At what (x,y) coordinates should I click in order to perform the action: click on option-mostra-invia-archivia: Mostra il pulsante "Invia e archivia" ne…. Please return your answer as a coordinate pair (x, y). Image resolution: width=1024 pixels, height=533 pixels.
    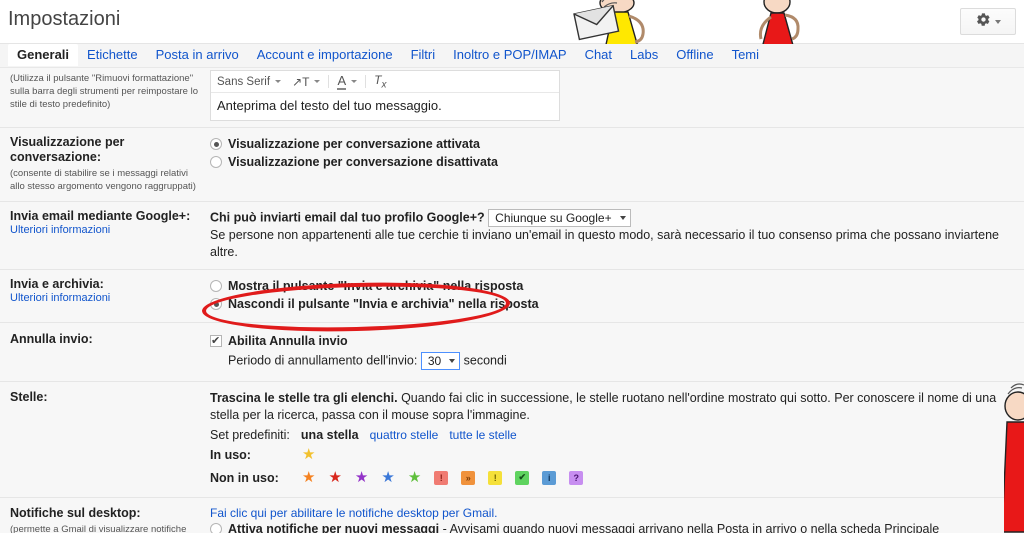
    Looking at the image, I should click on (612, 286).